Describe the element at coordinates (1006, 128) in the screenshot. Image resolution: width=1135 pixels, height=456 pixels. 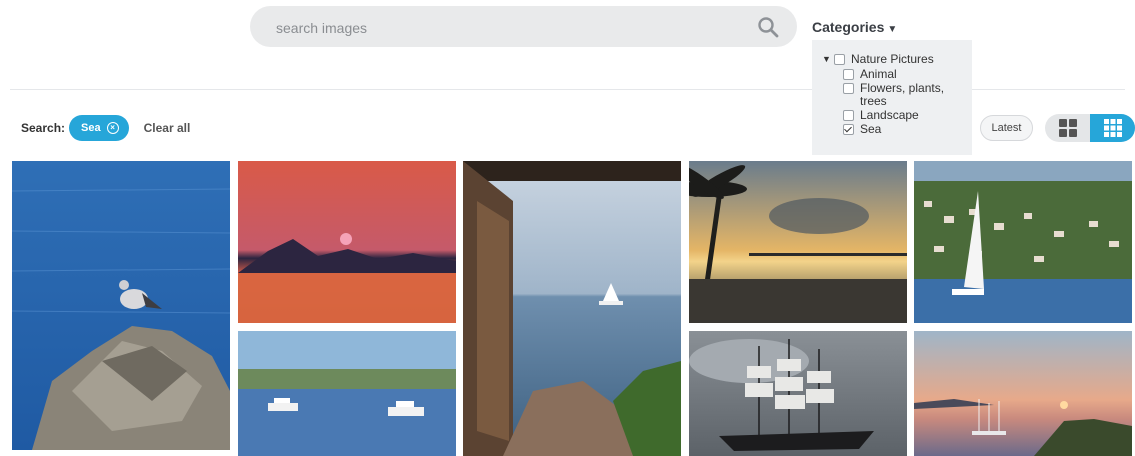
I see `sort-latest-button: Latest` at that location.